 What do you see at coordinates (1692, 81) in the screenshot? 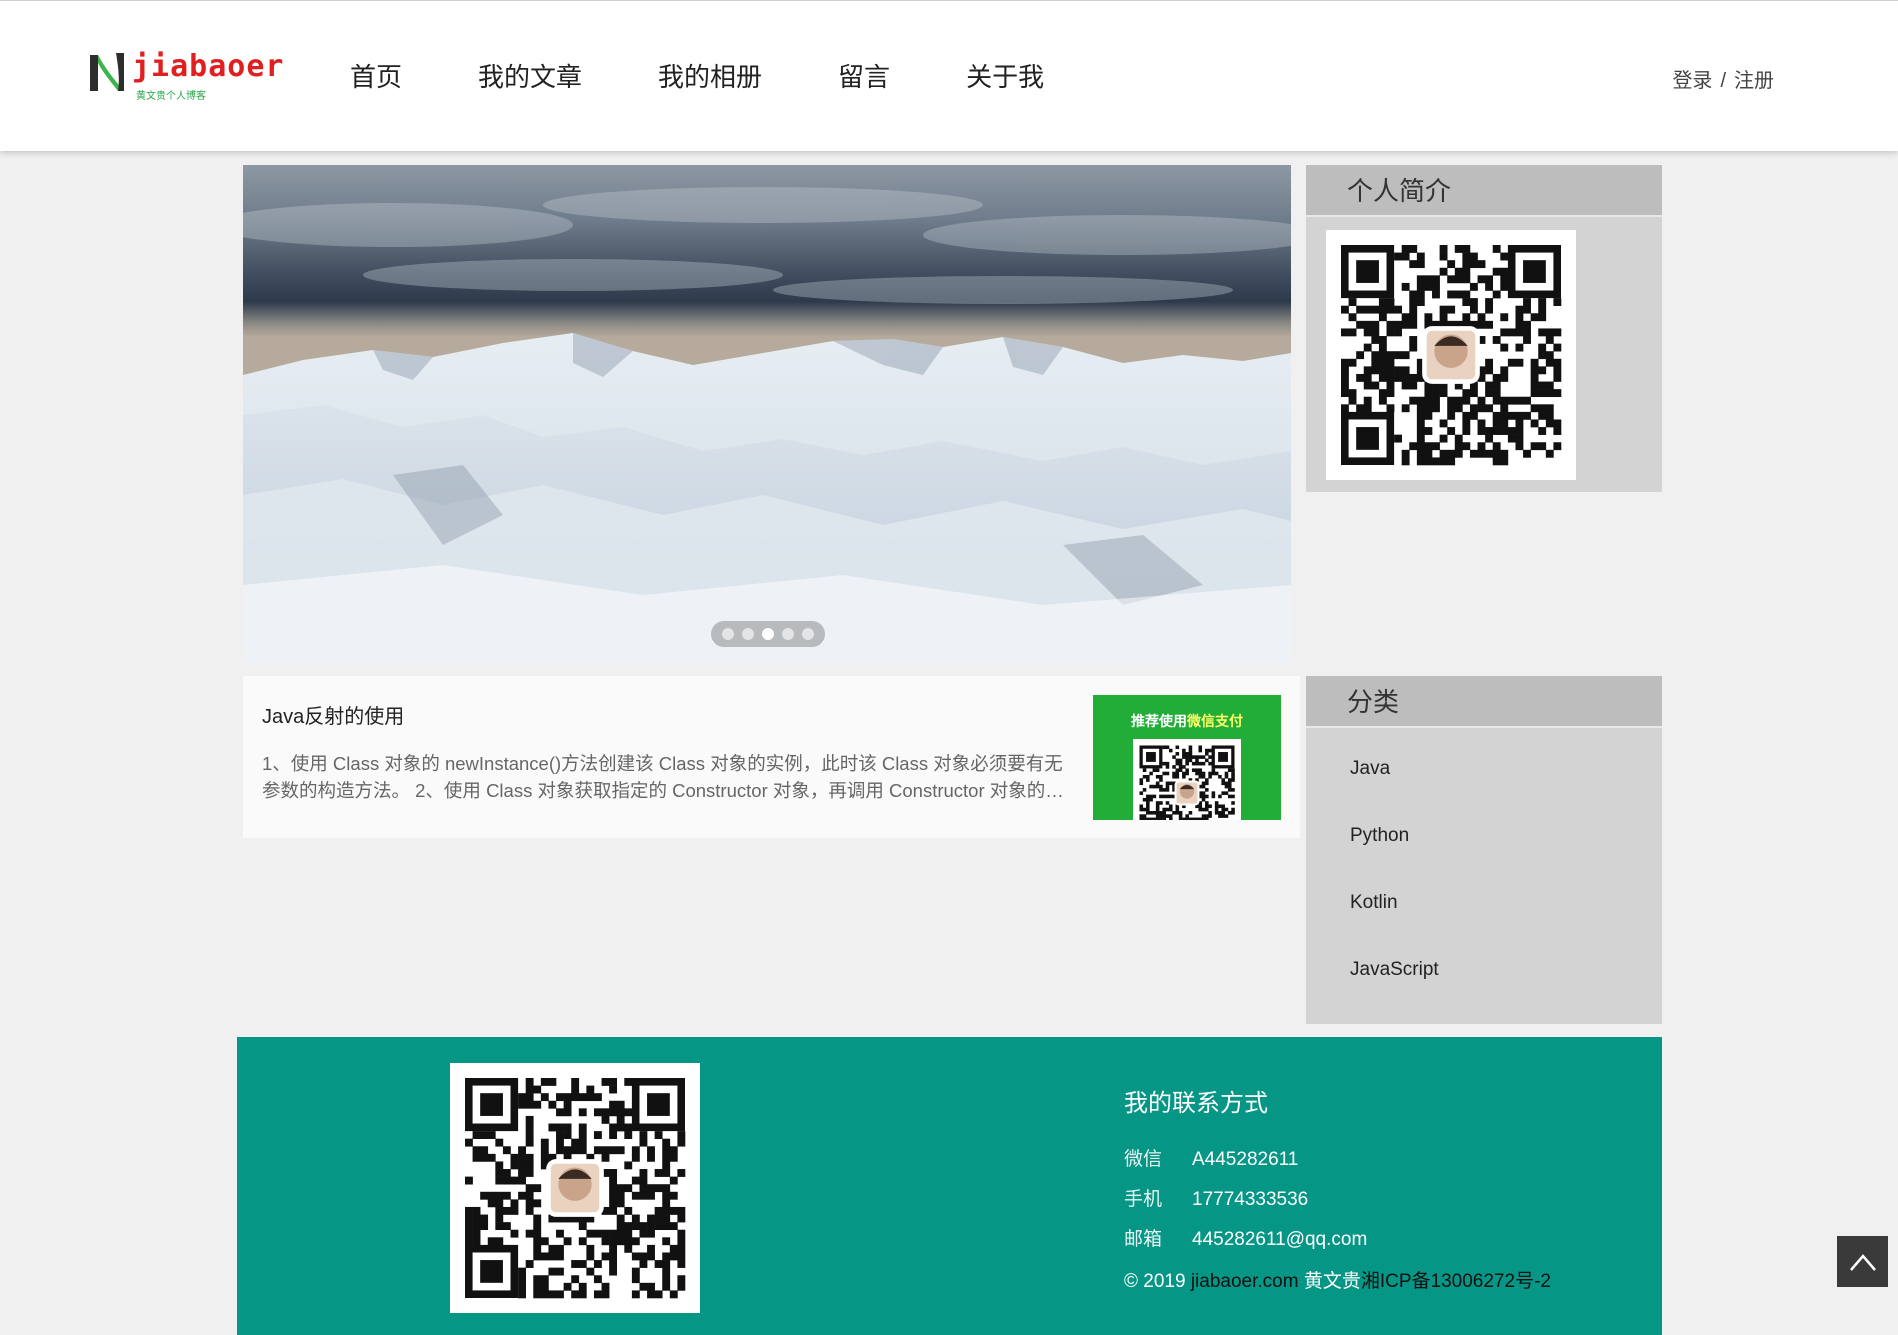
I see `login-link: 登录` at bounding box center [1692, 81].